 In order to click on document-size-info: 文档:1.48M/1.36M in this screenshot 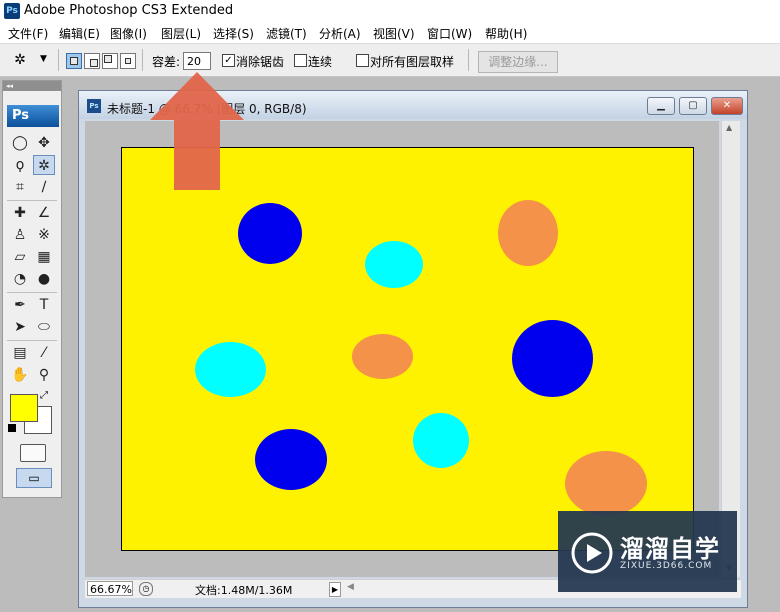, I will do `click(244, 590)`.